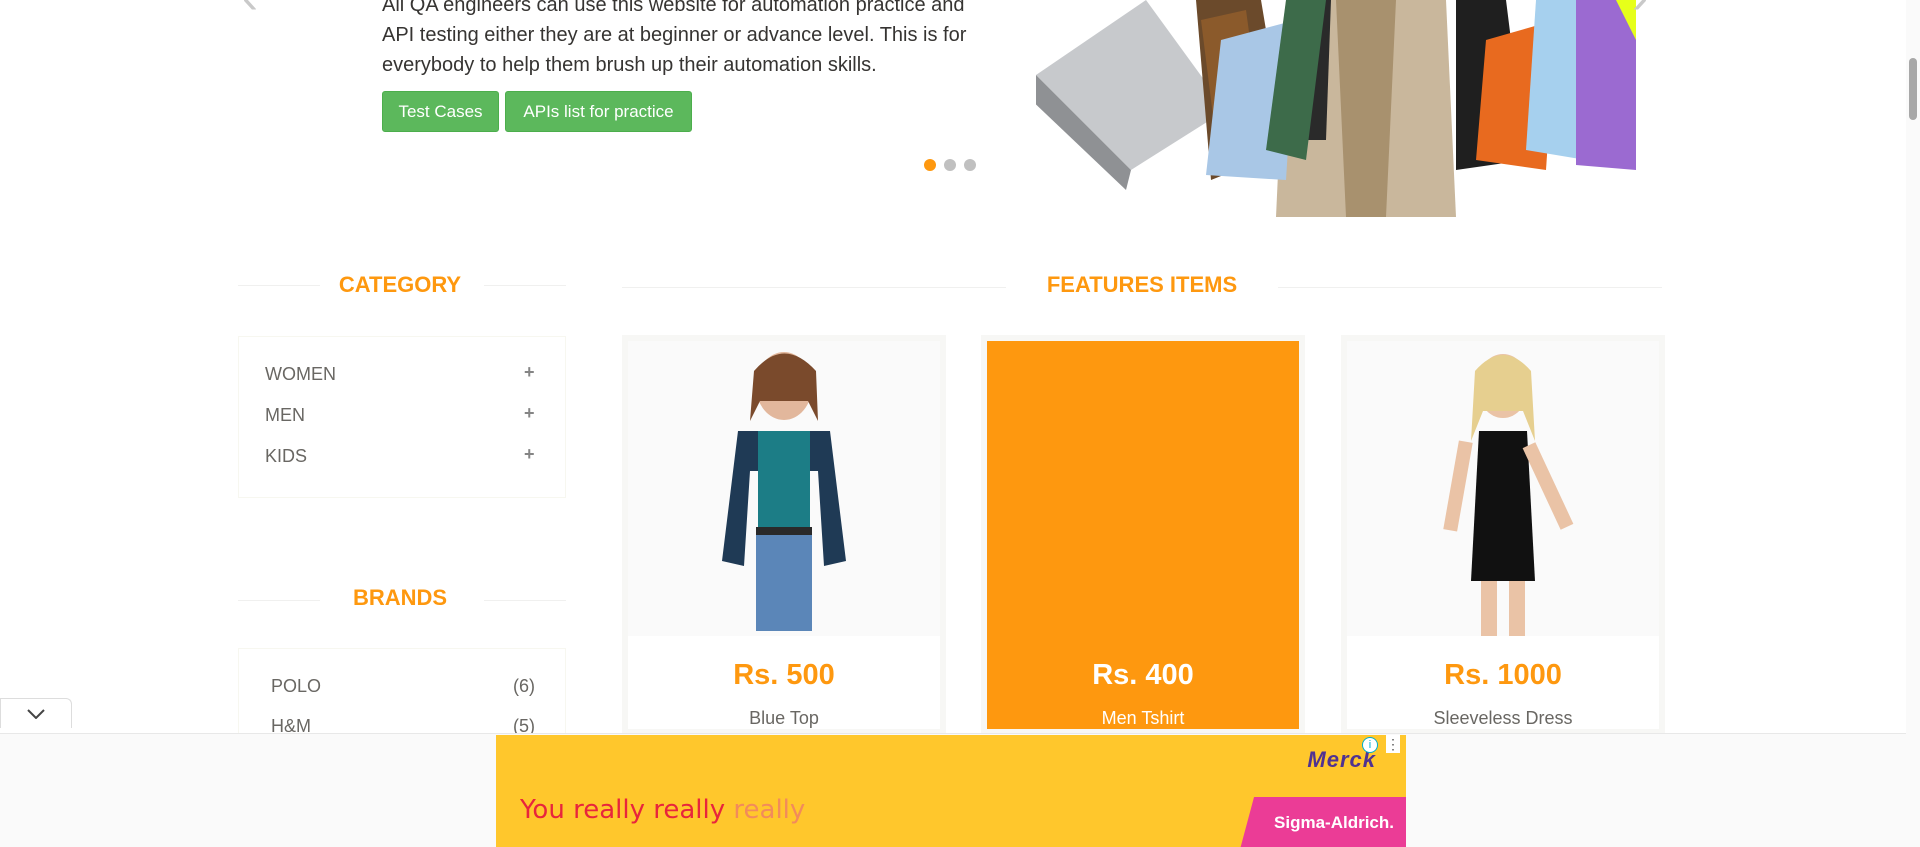 This screenshot has height=847, width=1920. I want to click on product-name: Blue Top, so click(784, 718).